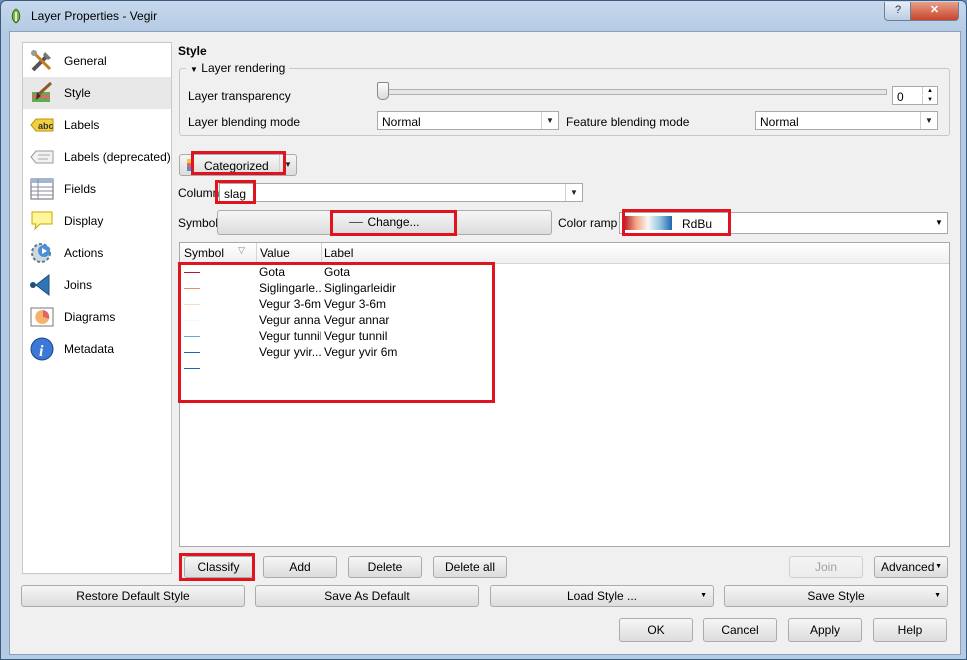 The width and height of the screenshot is (967, 660). What do you see at coordinates (564, 253) in the screenshot?
I see `table-header: Symbol ▽ Value Label` at bounding box center [564, 253].